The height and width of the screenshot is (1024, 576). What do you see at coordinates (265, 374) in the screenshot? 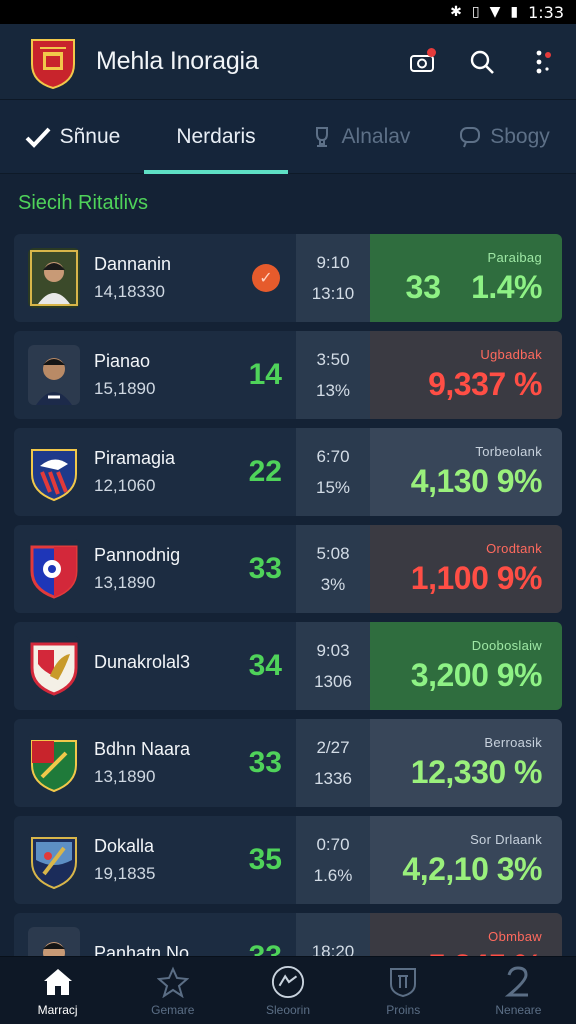
I see `player-score: 14` at bounding box center [265, 374].